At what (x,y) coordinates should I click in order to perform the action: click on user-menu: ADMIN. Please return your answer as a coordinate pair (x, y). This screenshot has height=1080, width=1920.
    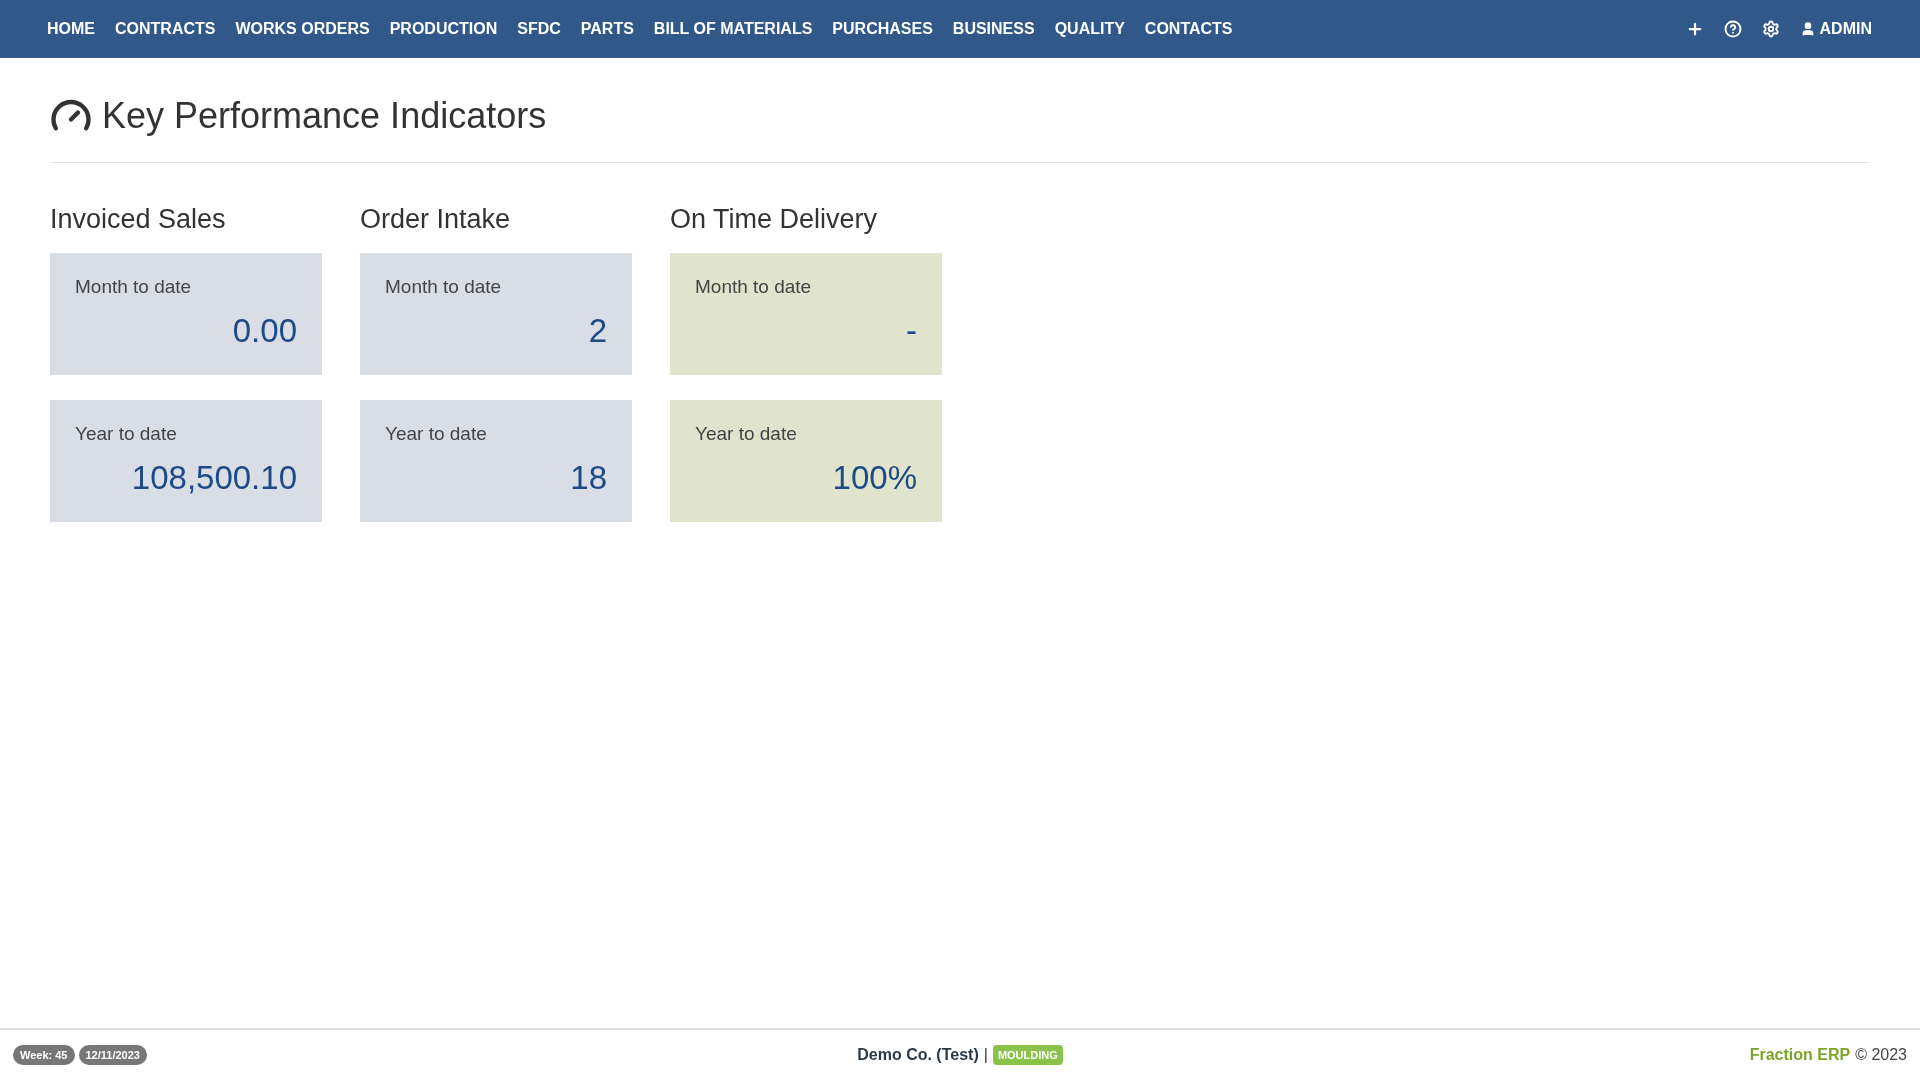
    Looking at the image, I should click on (1835, 29).